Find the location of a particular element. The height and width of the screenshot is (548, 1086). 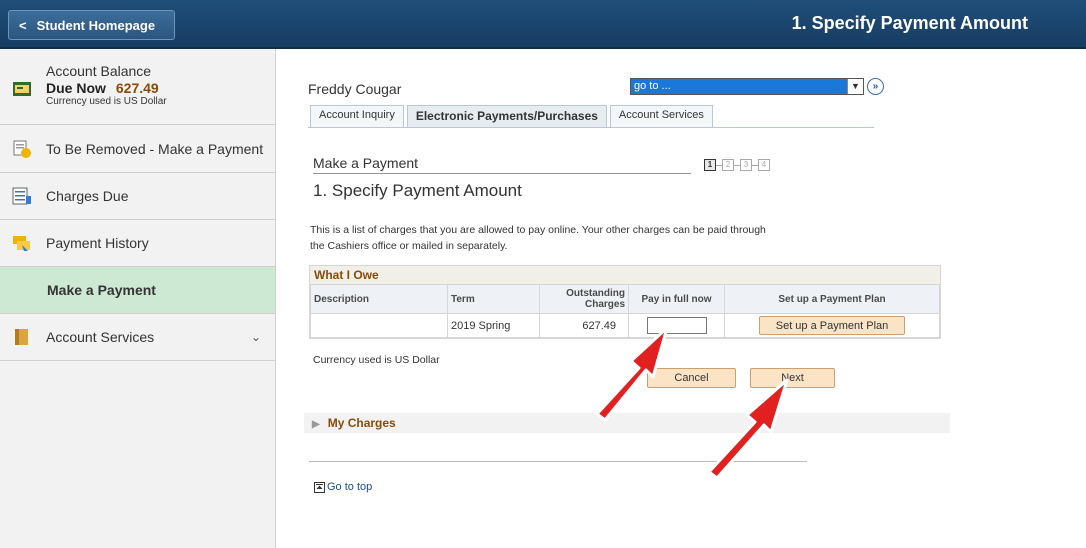

go-to-top-label: Go to top is located at coordinates (350, 487).